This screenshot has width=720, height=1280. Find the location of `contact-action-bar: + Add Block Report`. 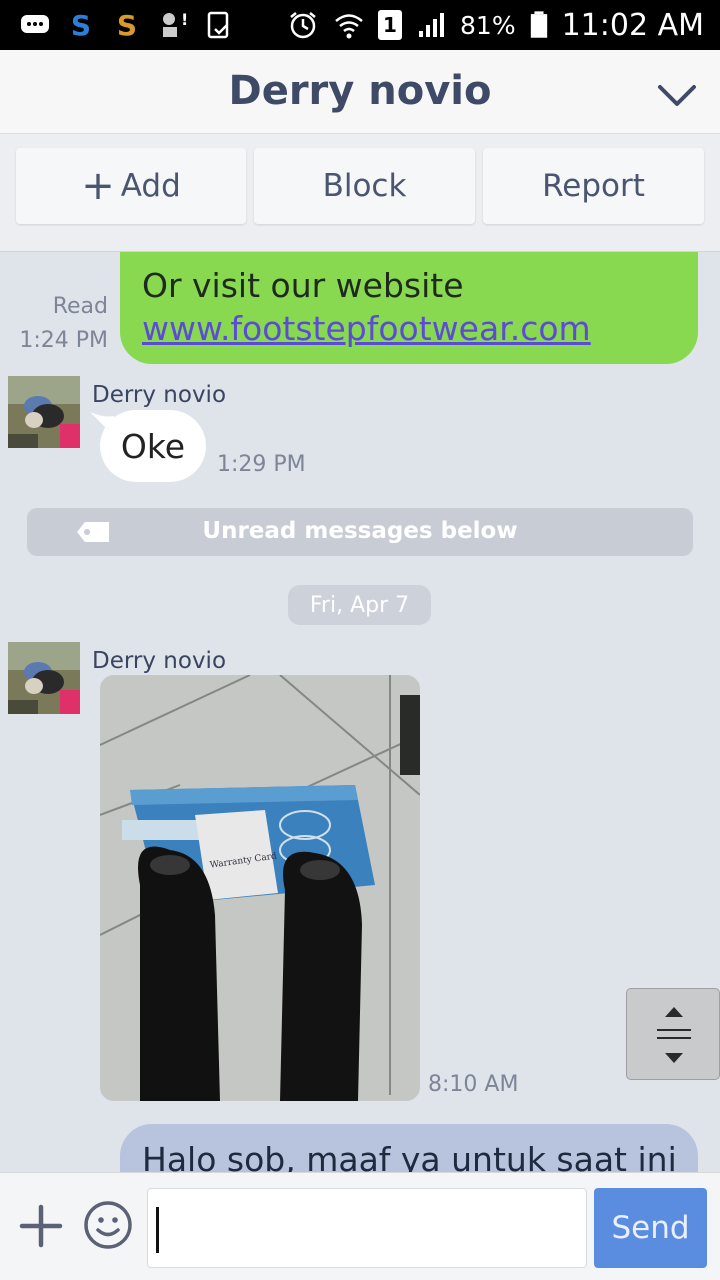

contact-action-bar: + Add Block Report is located at coordinates (360, 193).